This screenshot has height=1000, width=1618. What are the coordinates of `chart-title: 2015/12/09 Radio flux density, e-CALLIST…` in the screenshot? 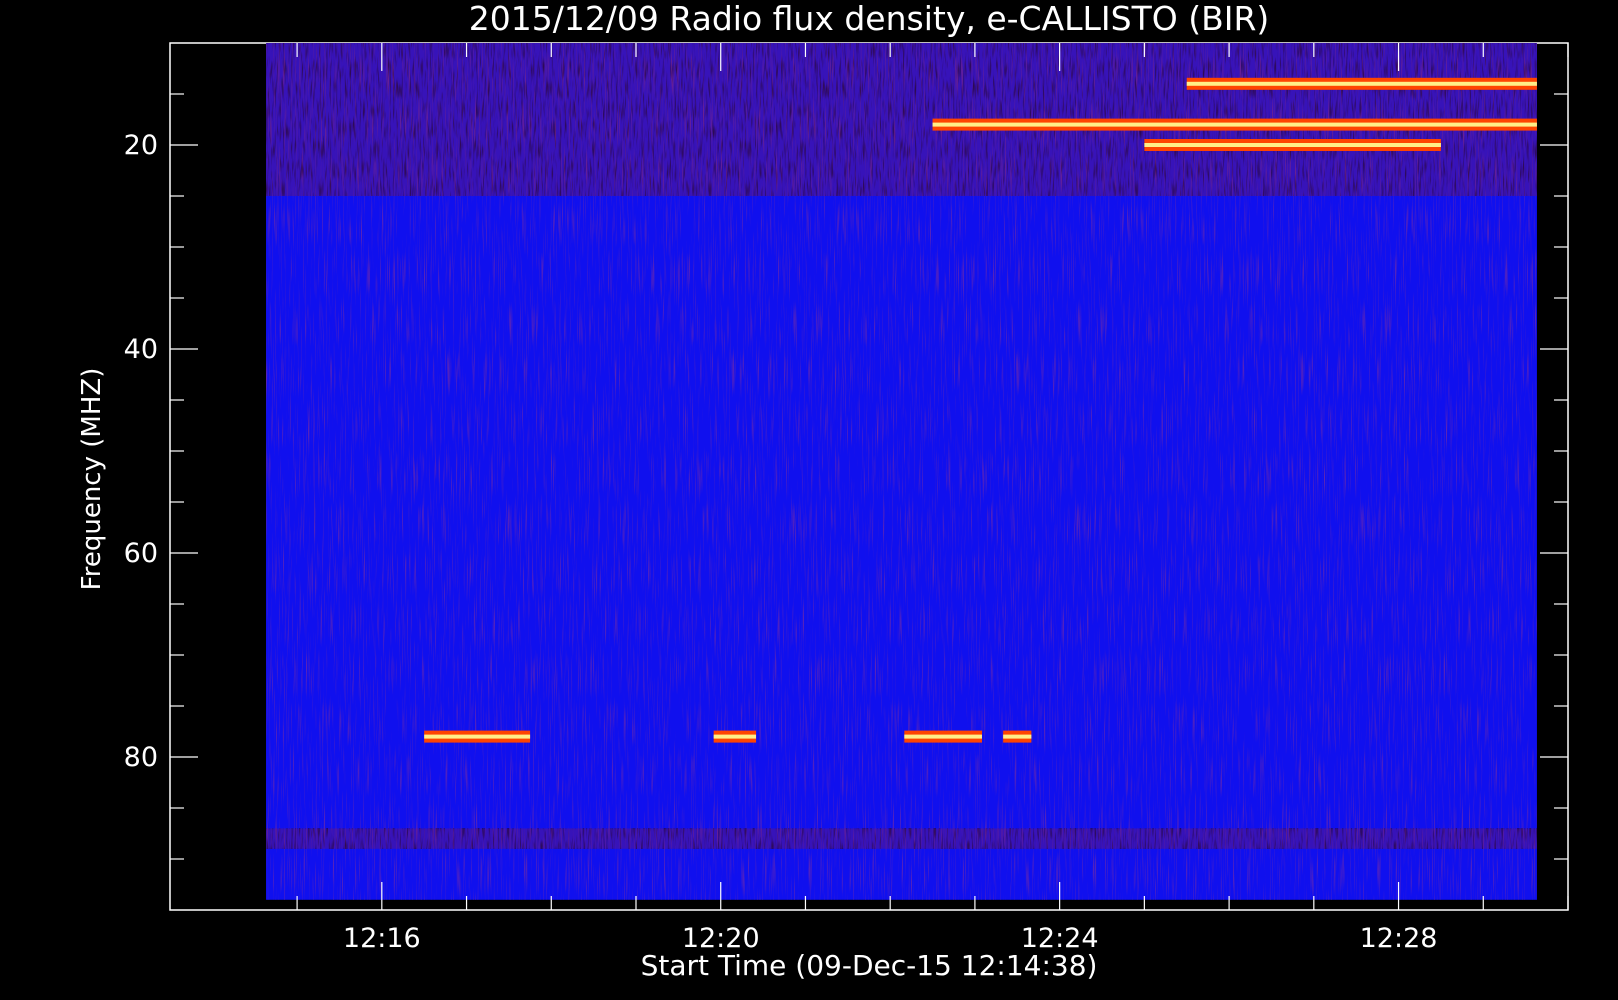 It's located at (869, 19).